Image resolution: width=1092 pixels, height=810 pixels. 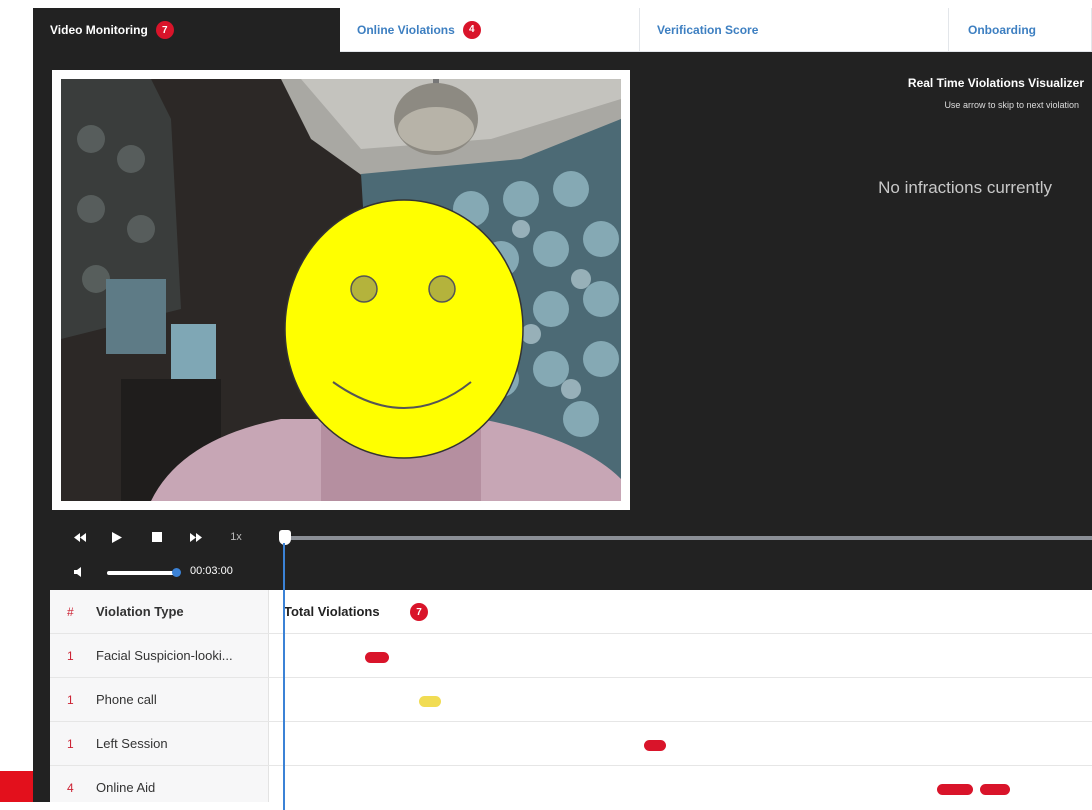 What do you see at coordinates (70, 612) in the screenshot?
I see `header-num: #` at bounding box center [70, 612].